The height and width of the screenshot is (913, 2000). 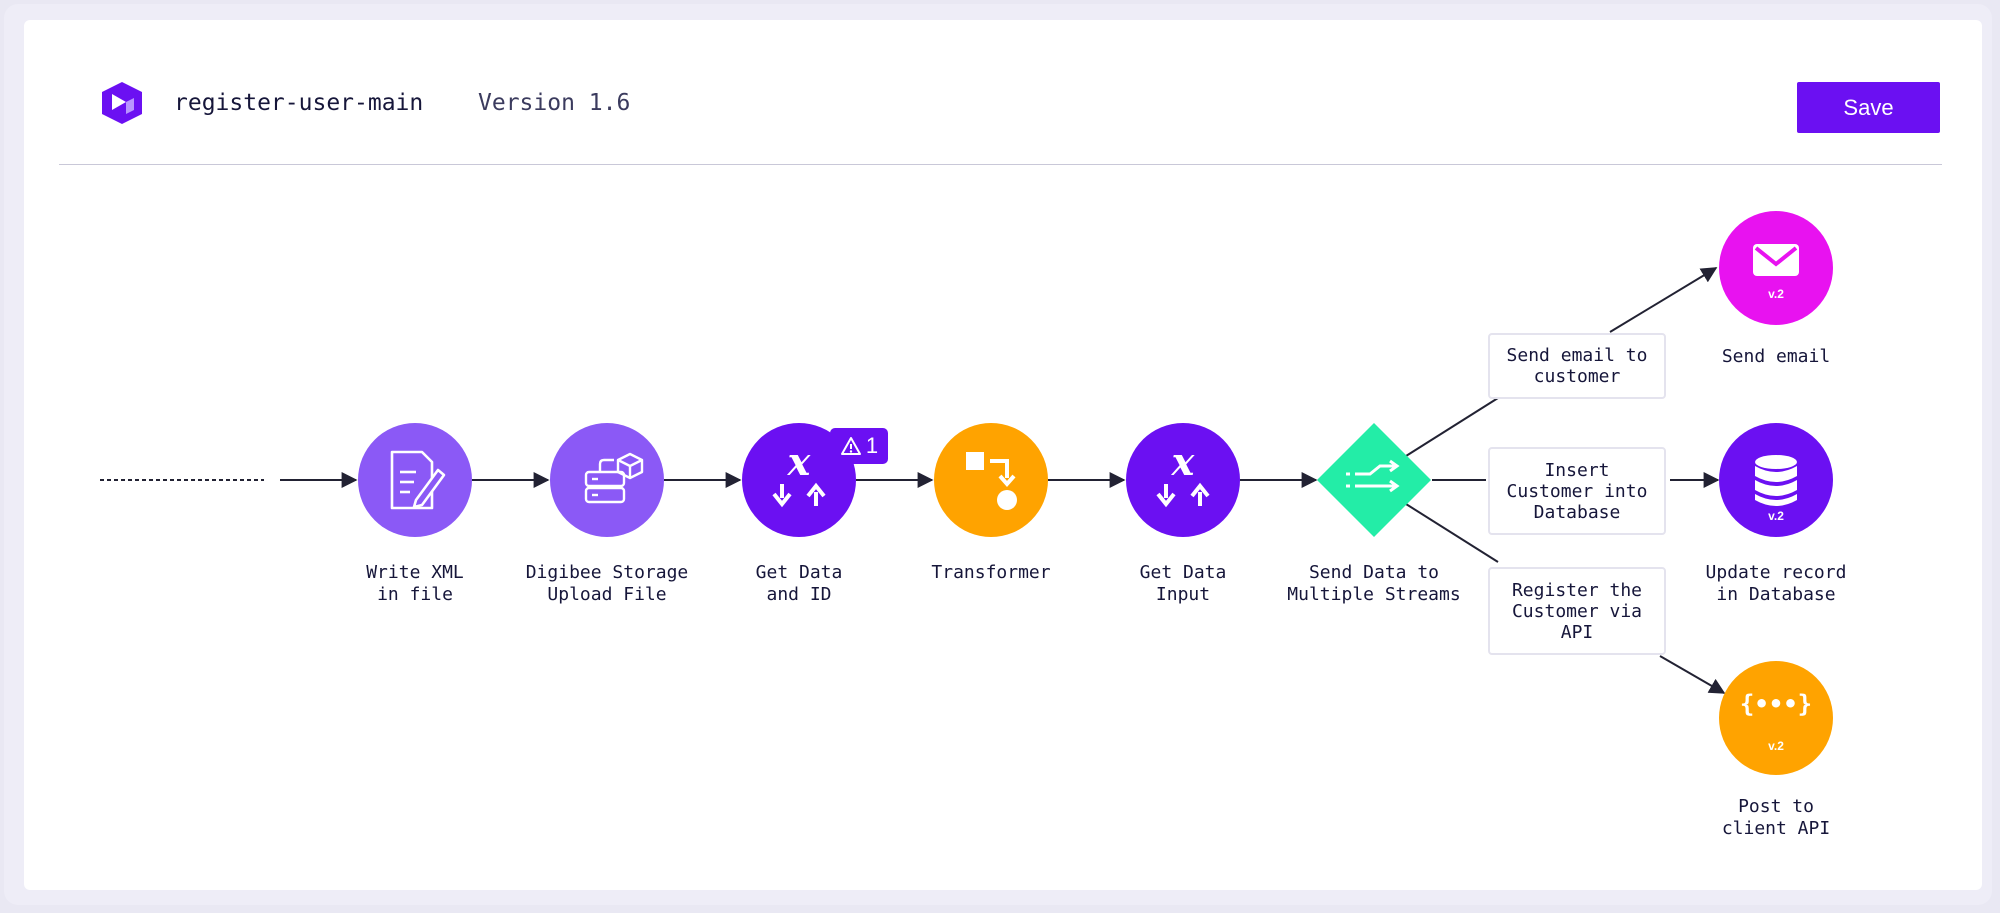 I want to click on step-label: Get Data Input, so click(x=1183, y=583).